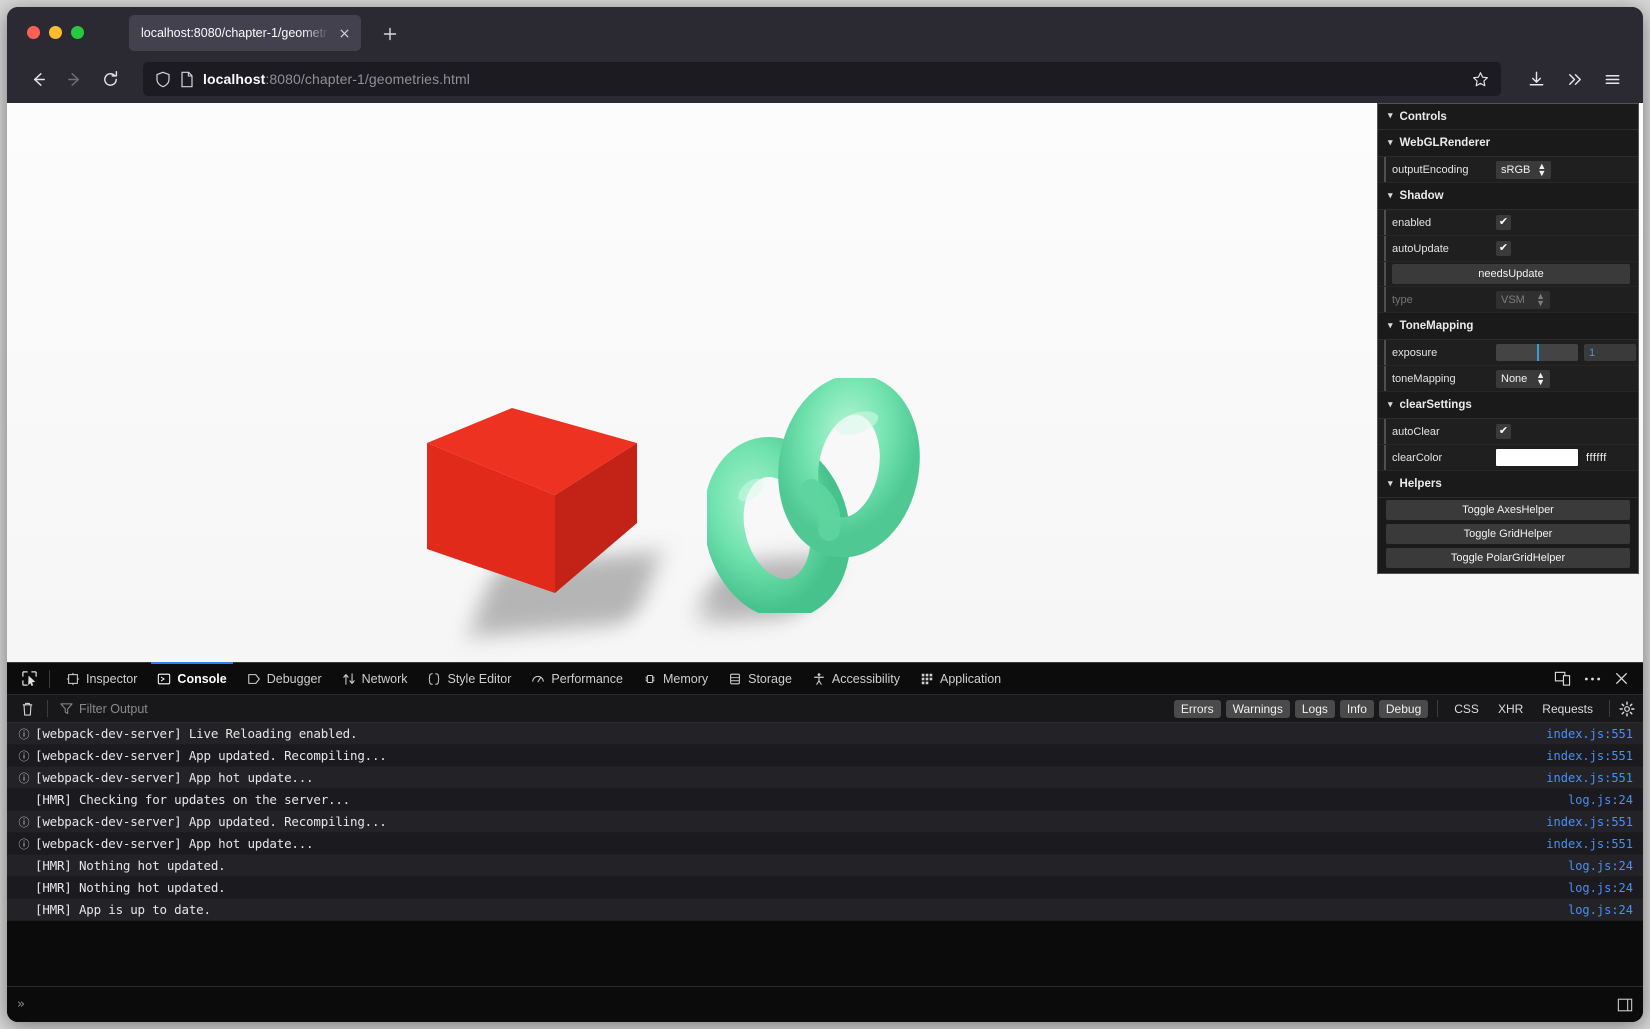 The height and width of the screenshot is (1029, 1650). Describe the element at coordinates (27, 709) in the screenshot. I see `trash-icon` at that location.